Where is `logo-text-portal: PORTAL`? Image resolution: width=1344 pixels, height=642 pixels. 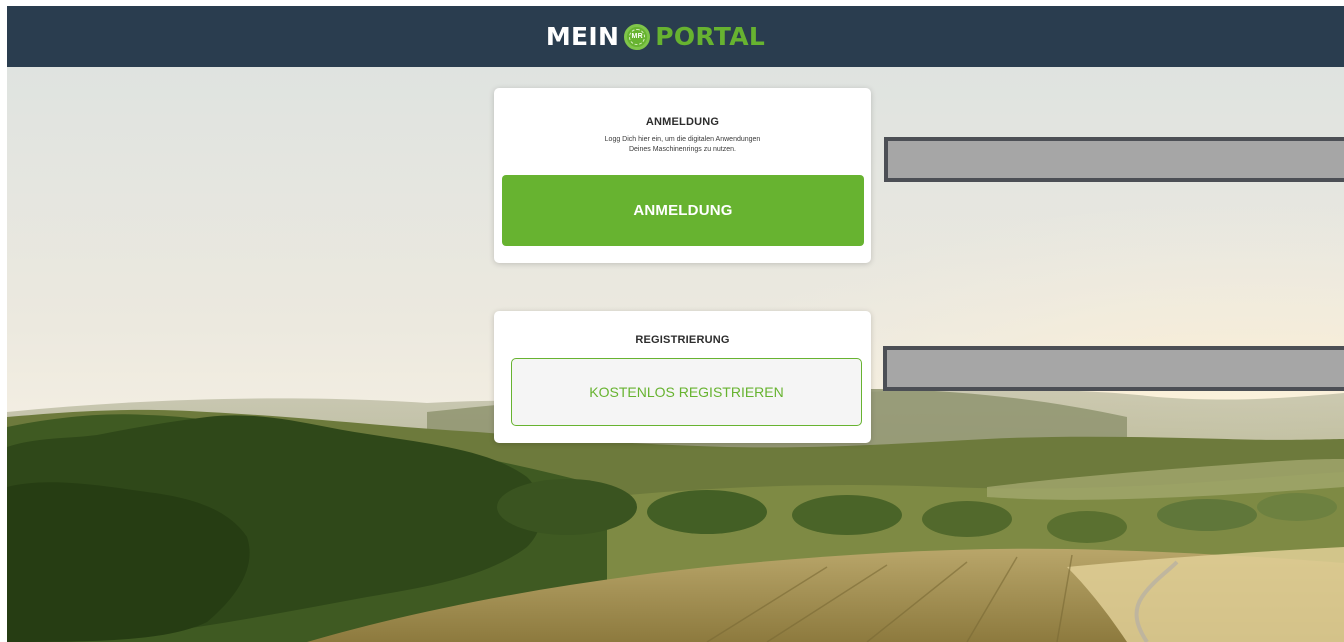
logo-text-portal: PORTAL is located at coordinates (710, 36).